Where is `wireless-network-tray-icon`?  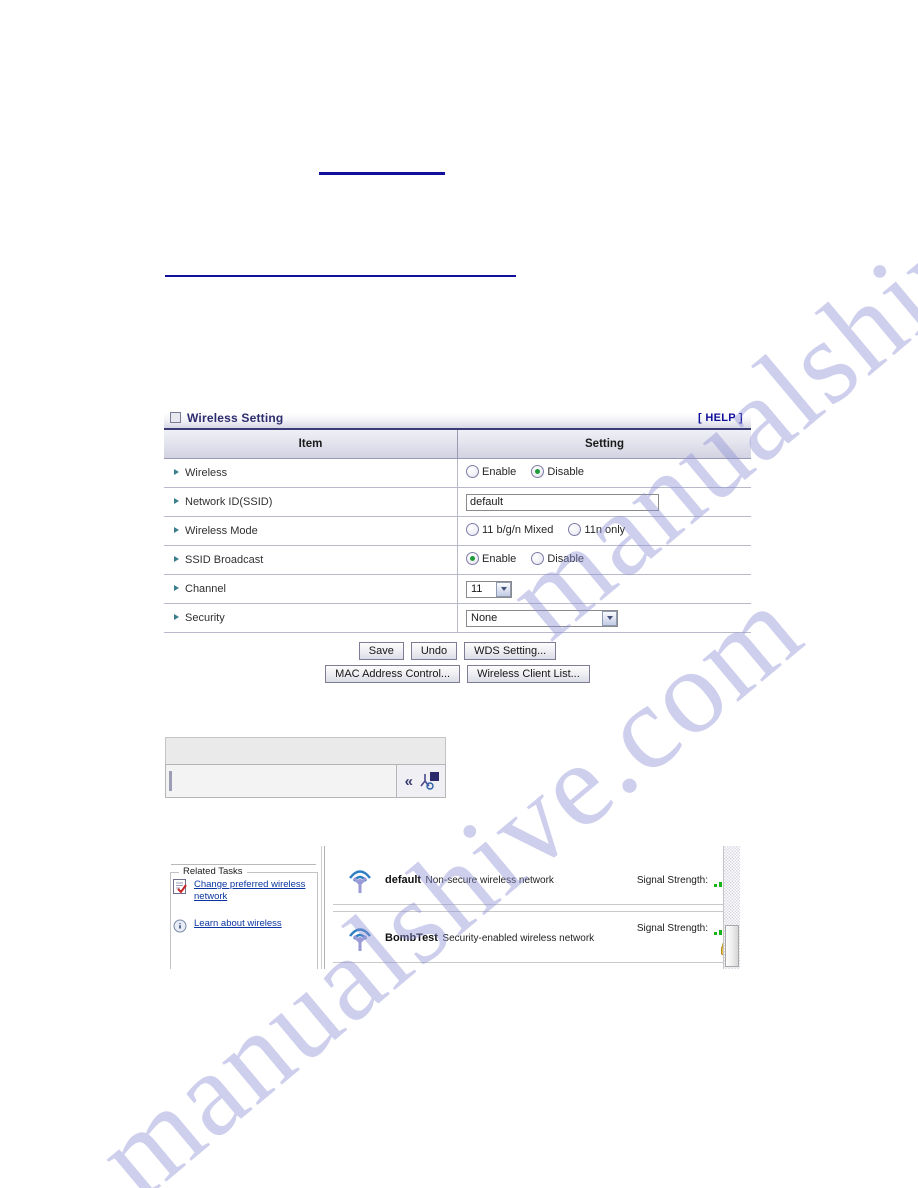 wireless-network-tray-icon is located at coordinates (429, 781).